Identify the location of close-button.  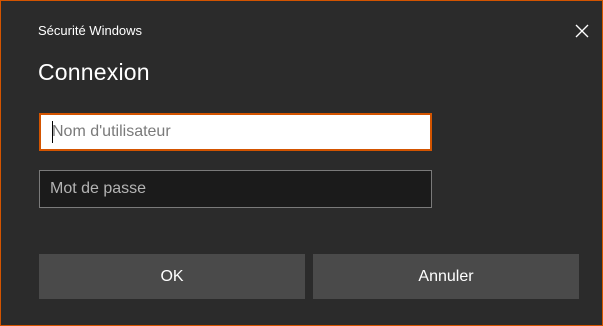
(582, 31).